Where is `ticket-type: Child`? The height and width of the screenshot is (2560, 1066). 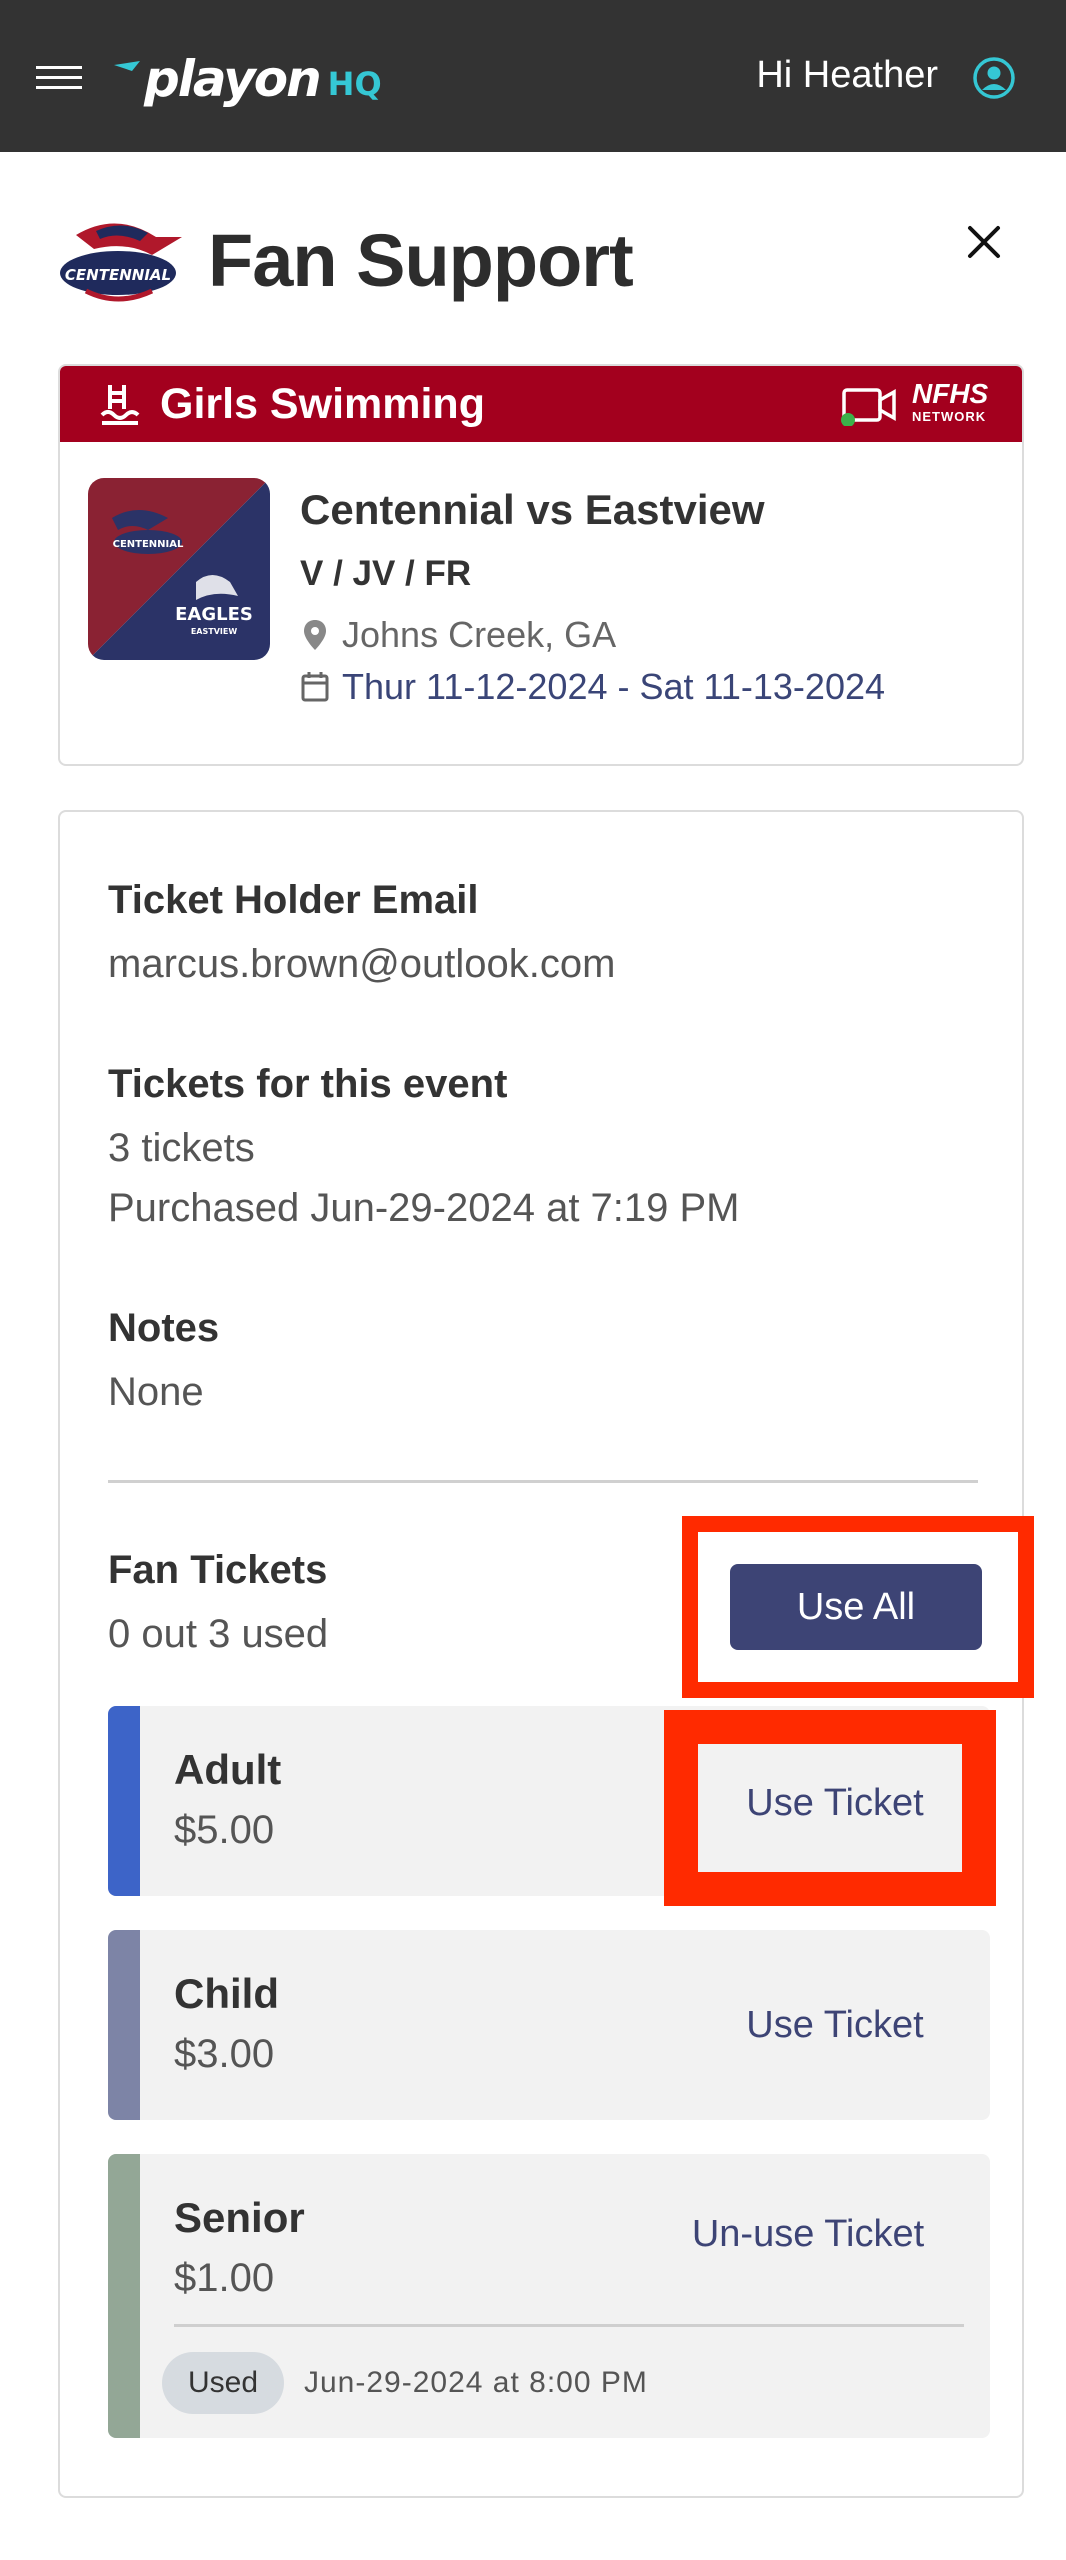 ticket-type: Child is located at coordinates (226, 1993).